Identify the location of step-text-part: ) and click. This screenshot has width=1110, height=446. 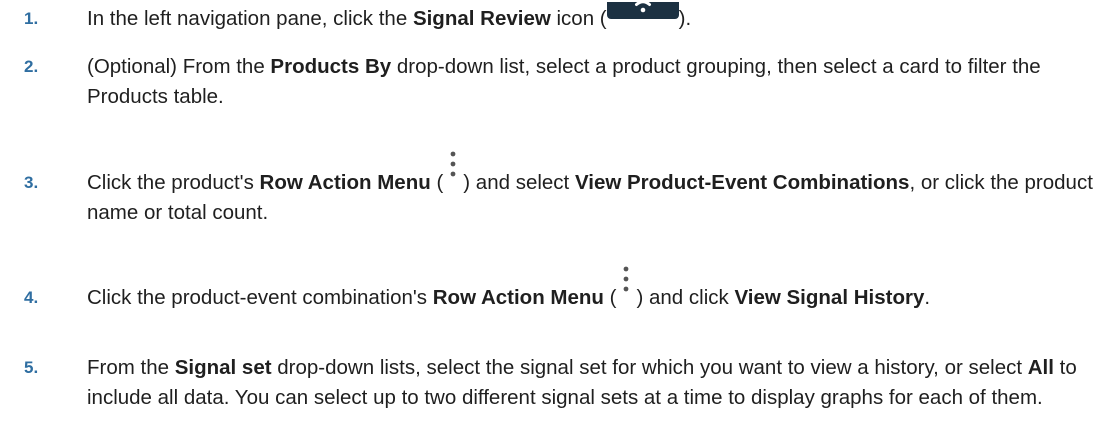
(685, 297).